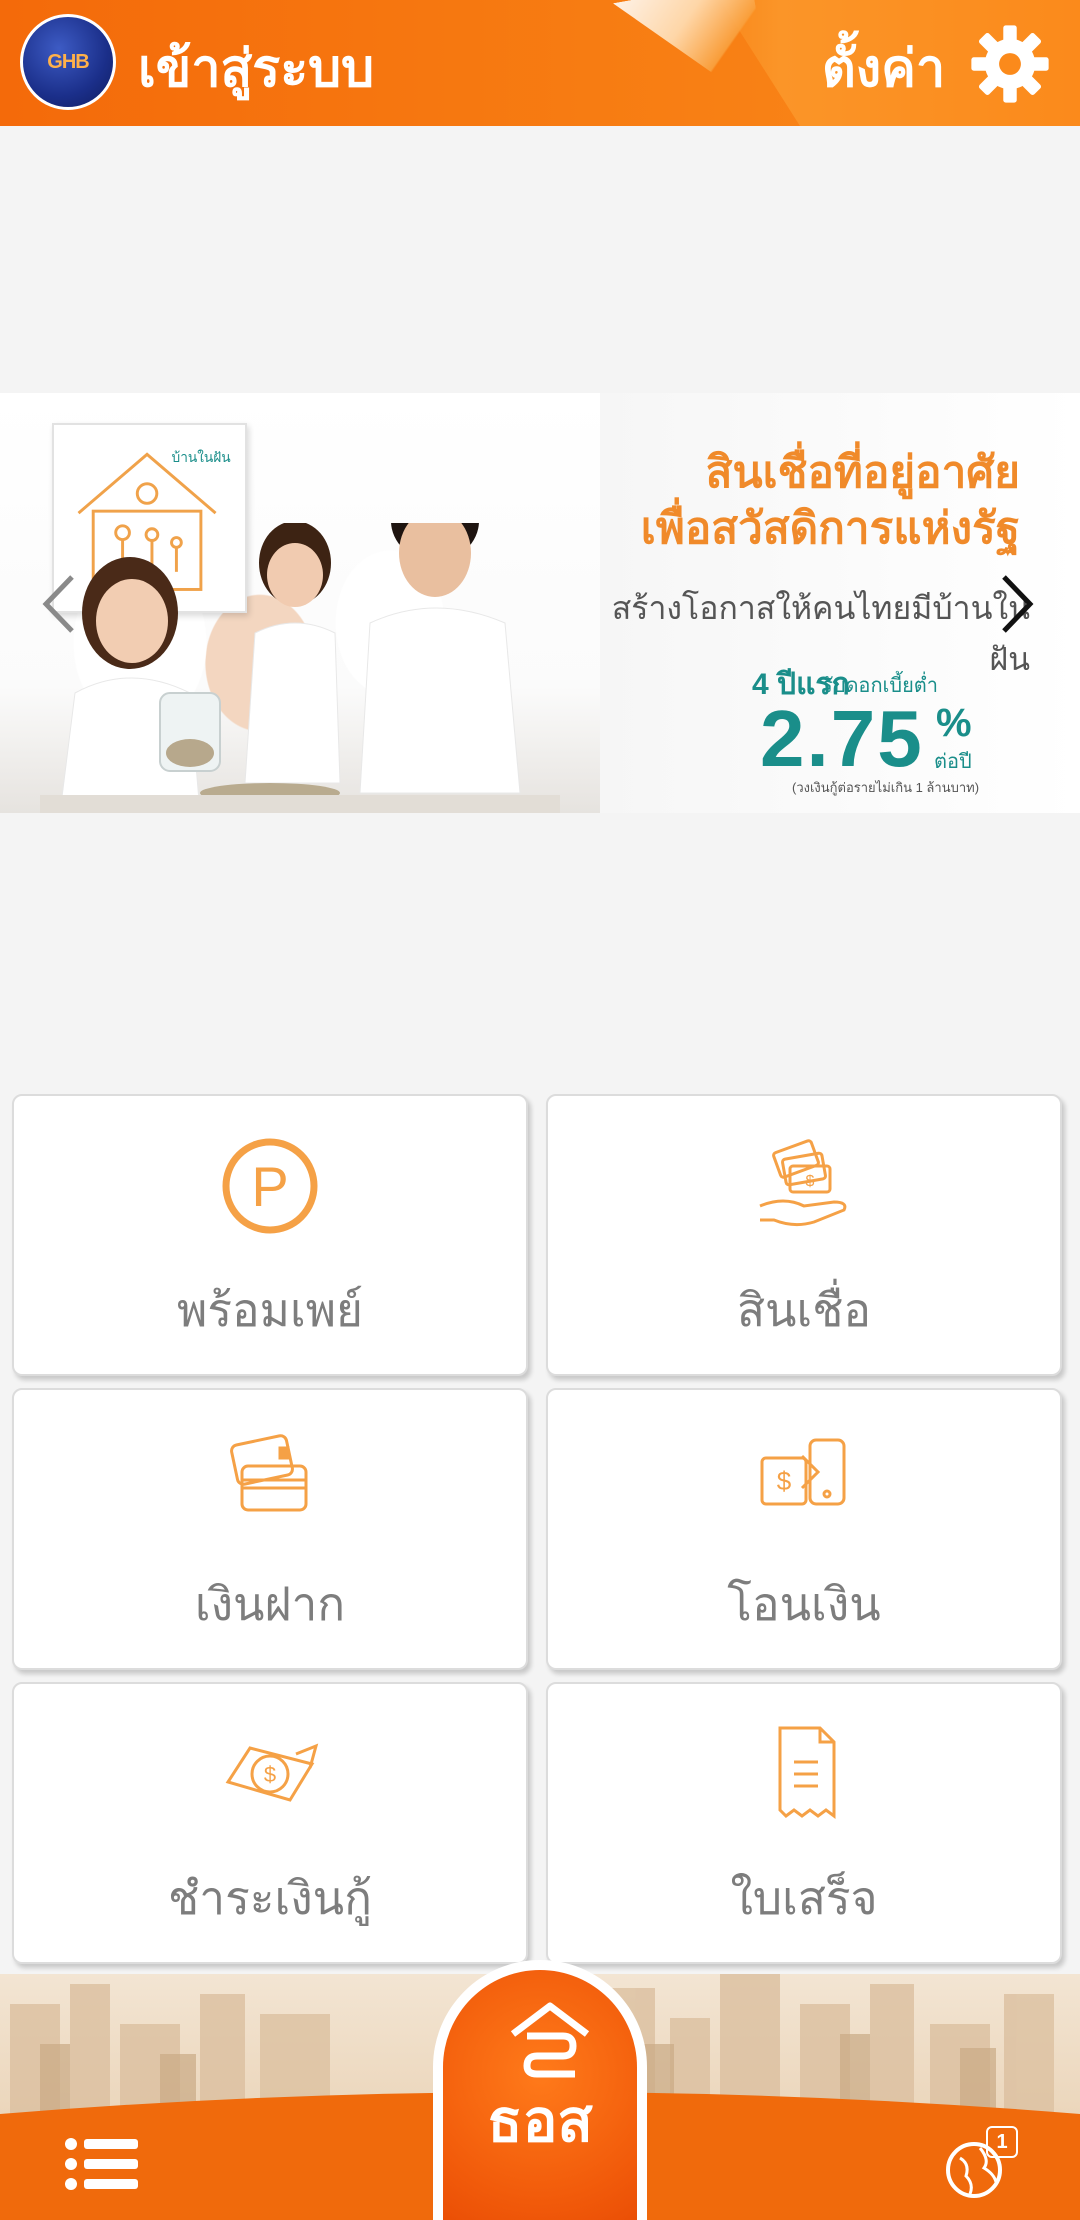  What do you see at coordinates (954, 723) in the screenshot?
I see `interest-rate-unit: %` at bounding box center [954, 723].